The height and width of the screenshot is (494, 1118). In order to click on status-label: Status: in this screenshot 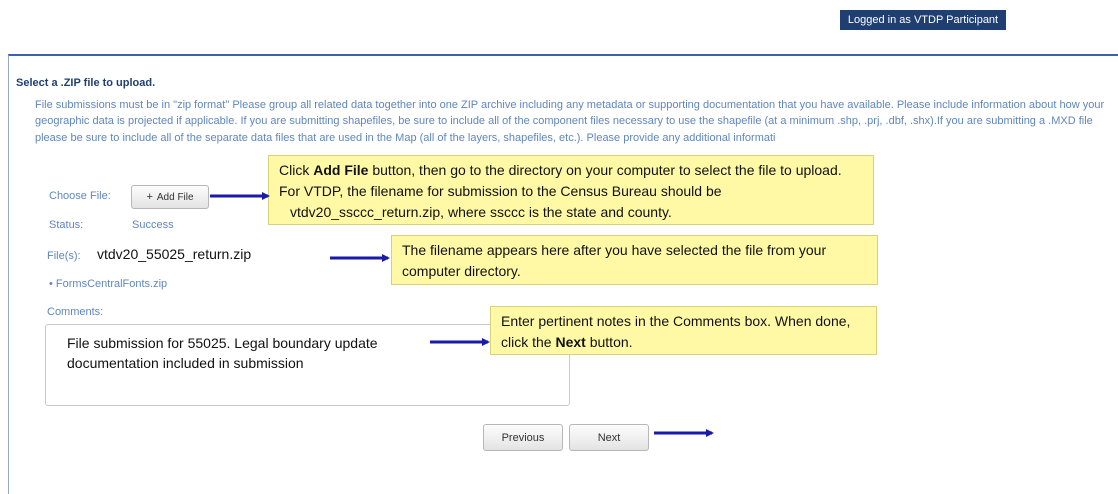, I will do `click(66, 225)`.